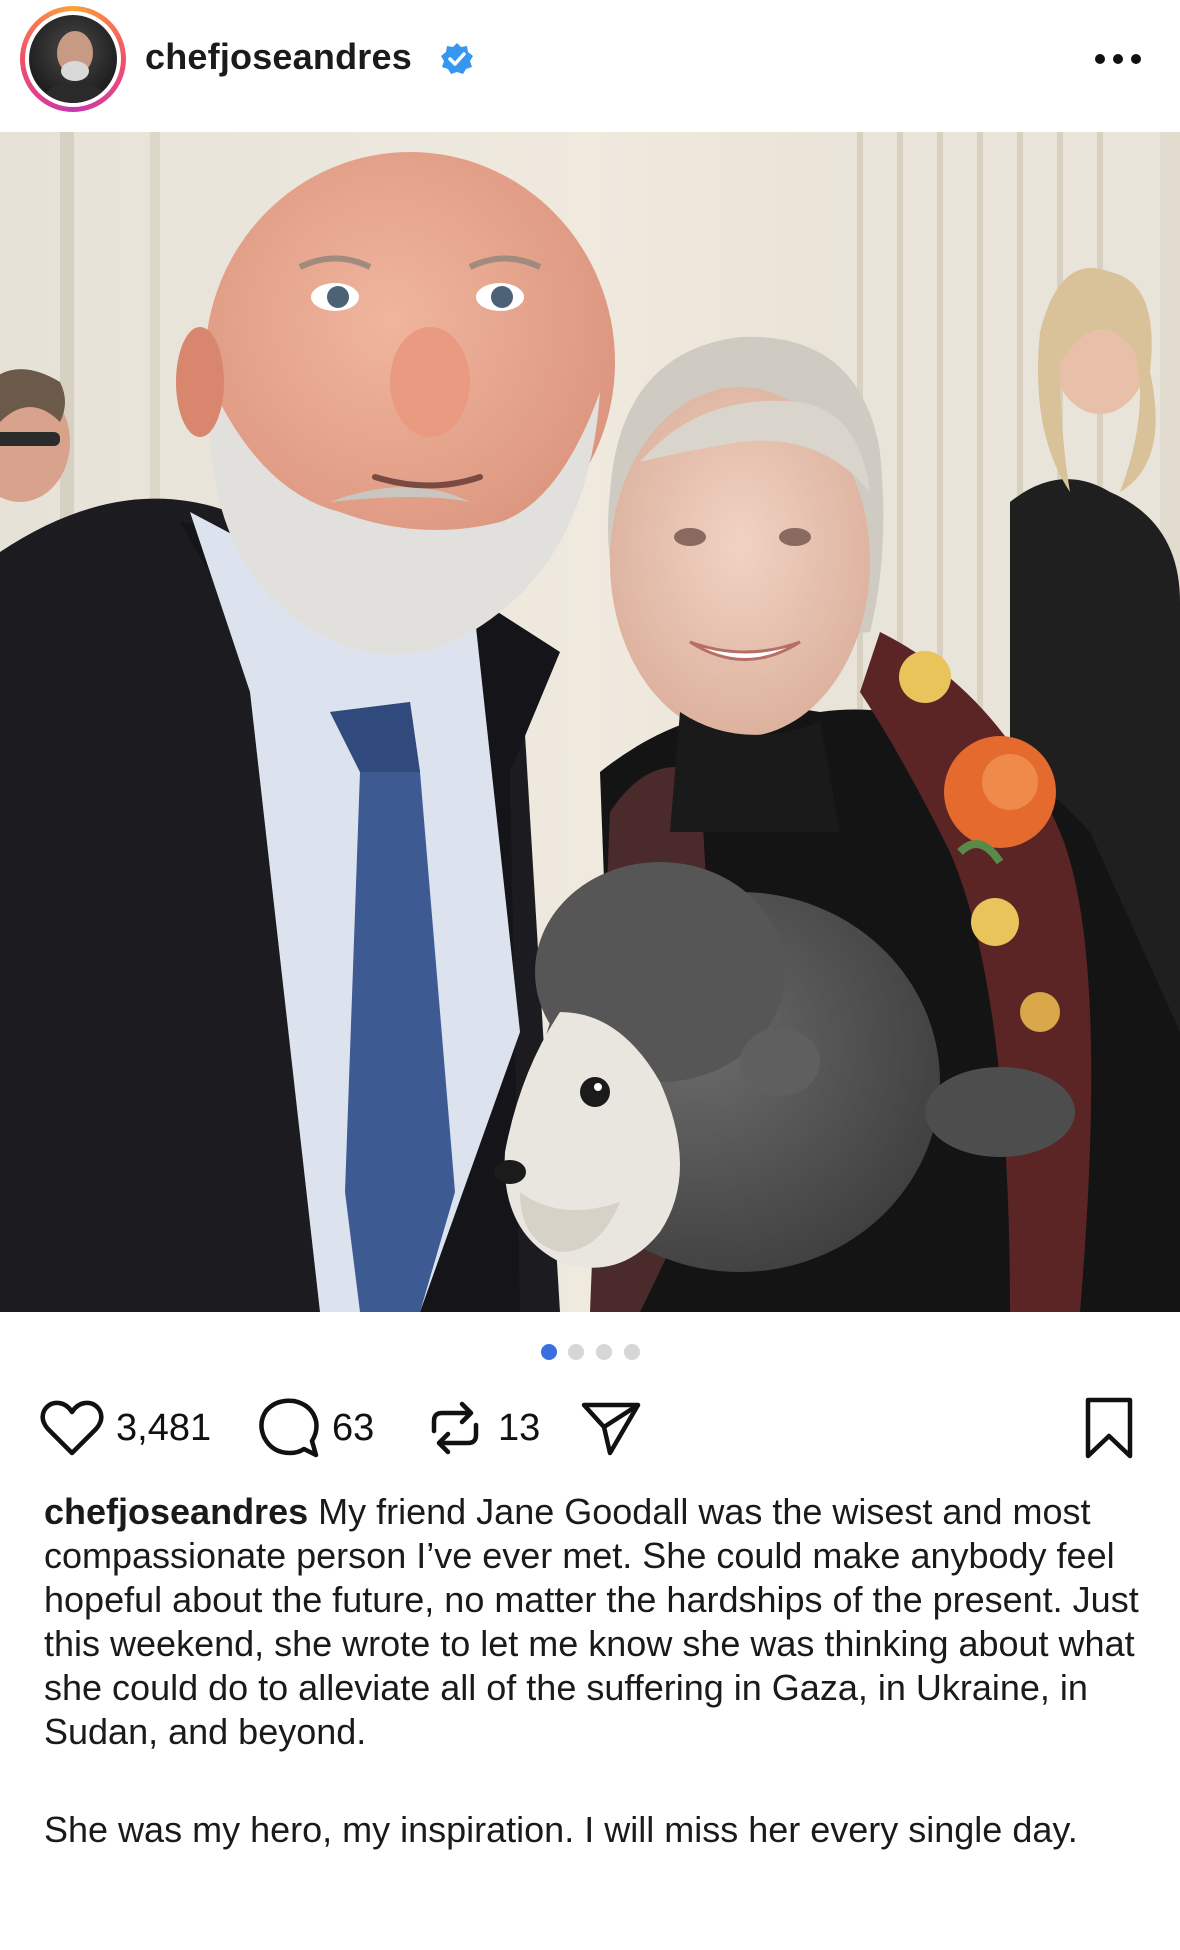 This screenshot has width=1180, height=1950. I want to click on comment-button: 63, so click(316, 1428).